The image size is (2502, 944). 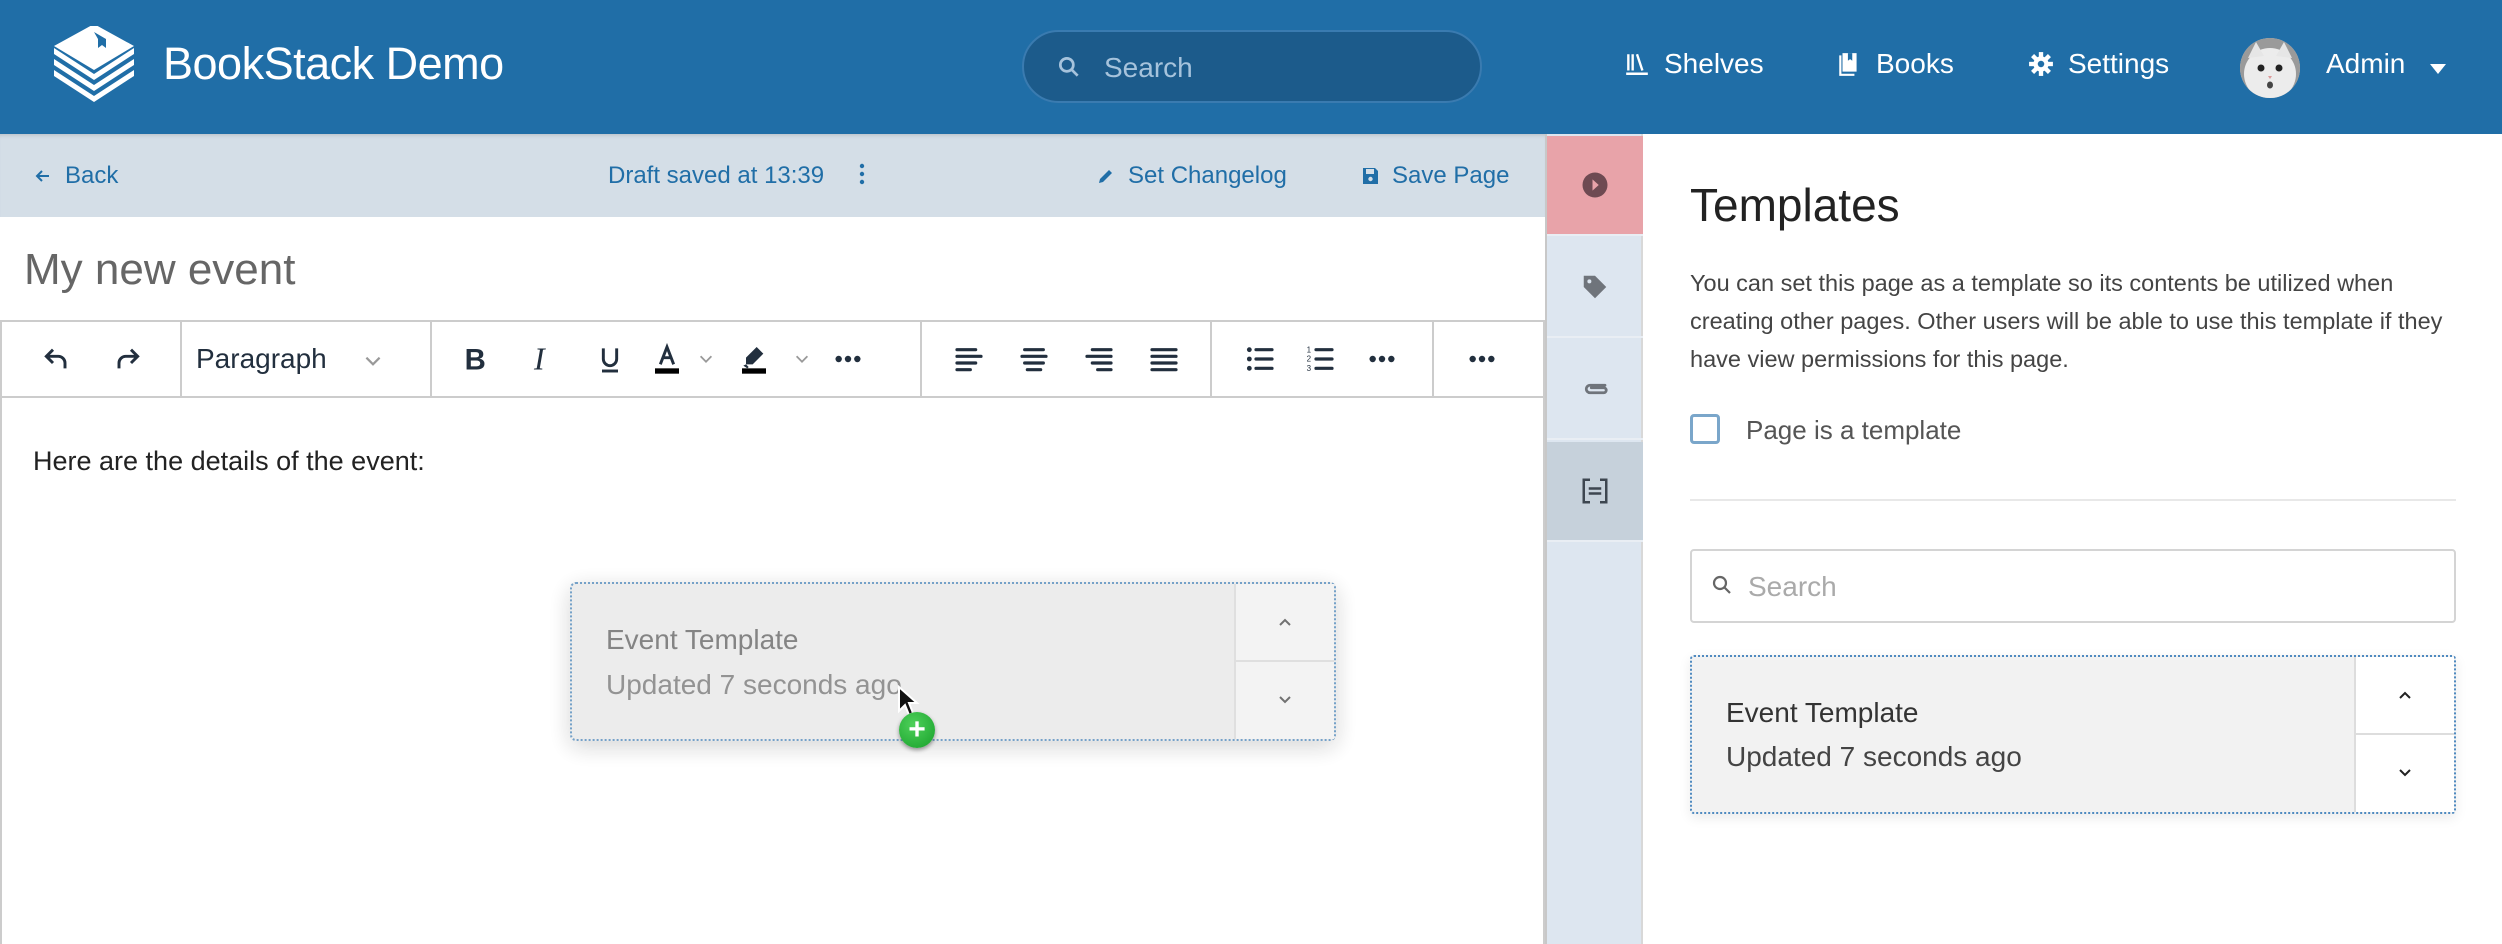 I want to click on user-name: Admin, so click(x=2366, y=63).